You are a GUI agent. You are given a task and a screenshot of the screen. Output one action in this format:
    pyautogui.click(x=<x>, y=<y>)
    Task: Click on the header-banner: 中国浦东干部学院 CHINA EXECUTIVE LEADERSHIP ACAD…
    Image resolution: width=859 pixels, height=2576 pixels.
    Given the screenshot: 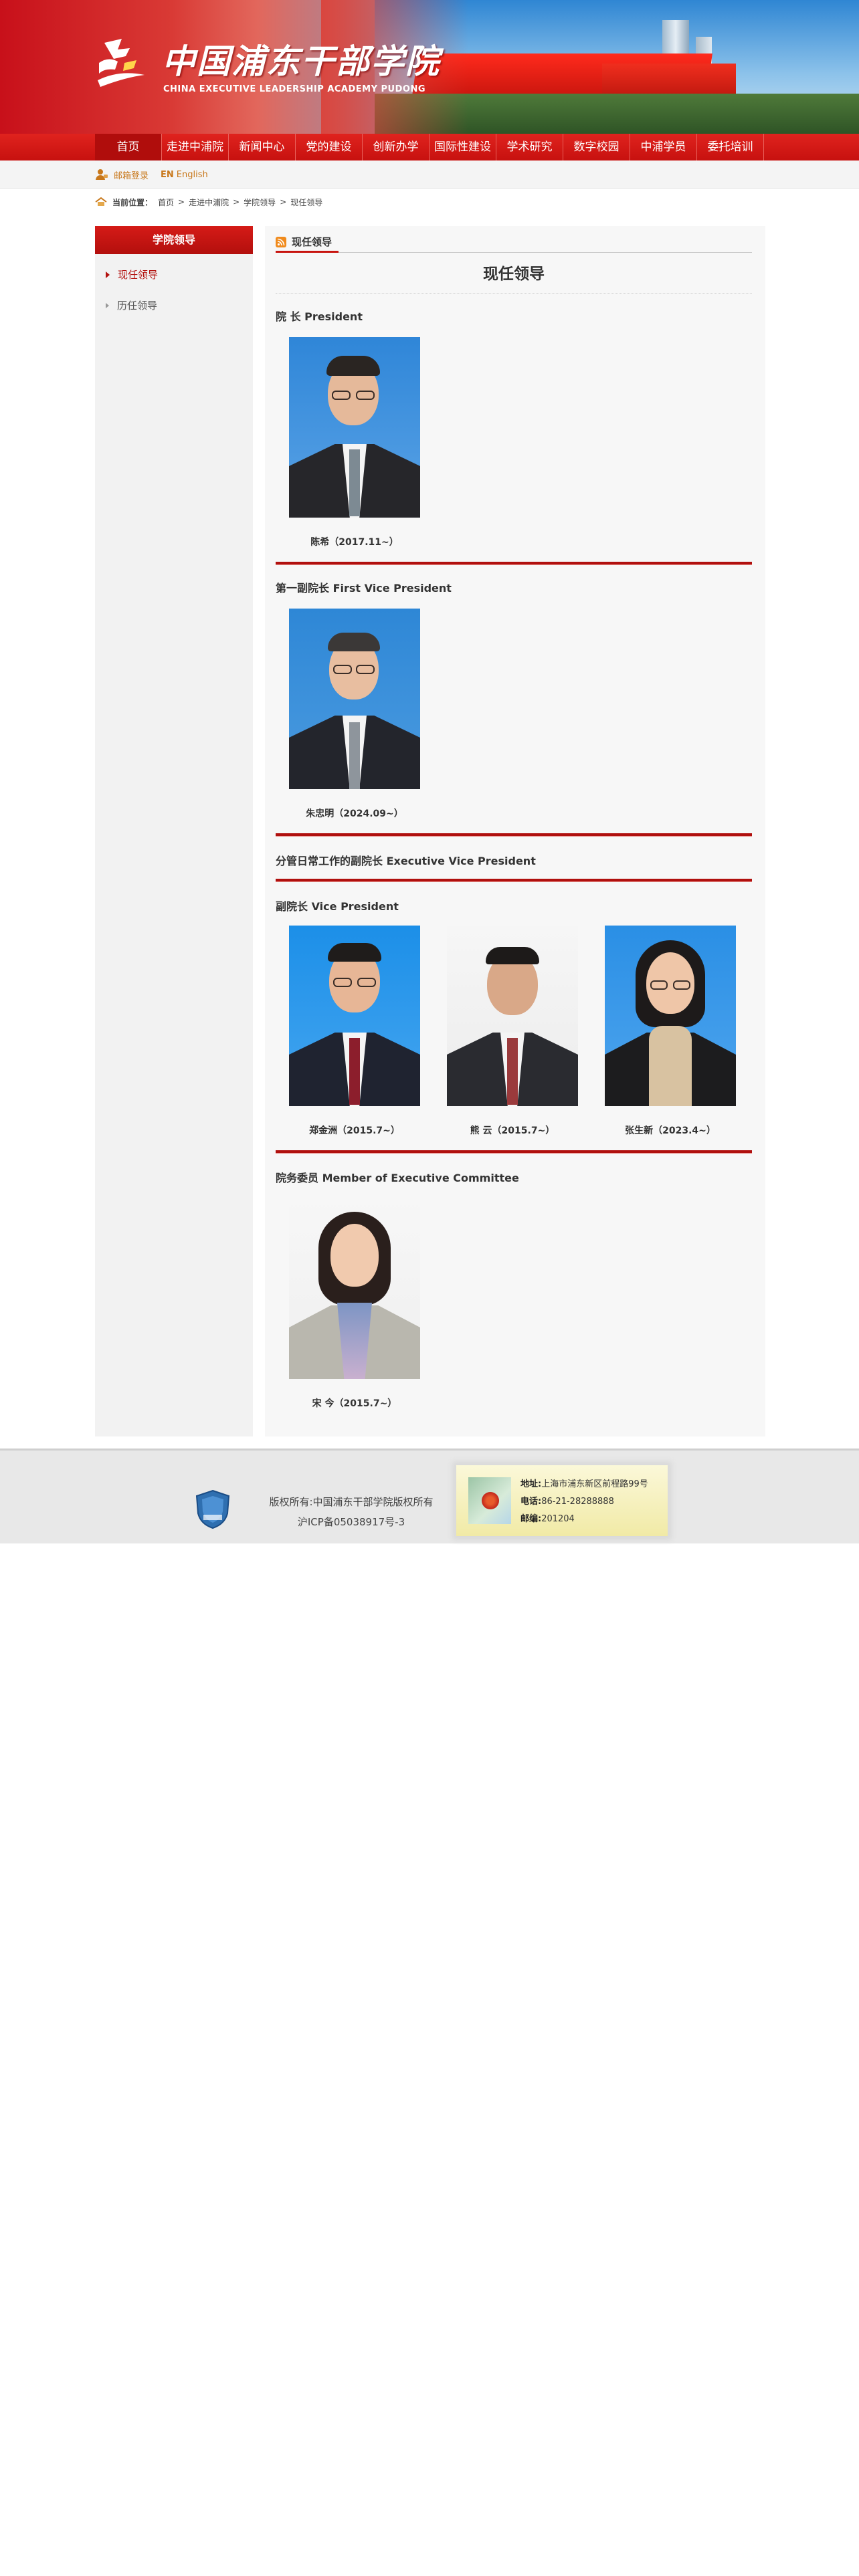 What is the action you would take?
    pyautogui.click(x=429, y=67)
    